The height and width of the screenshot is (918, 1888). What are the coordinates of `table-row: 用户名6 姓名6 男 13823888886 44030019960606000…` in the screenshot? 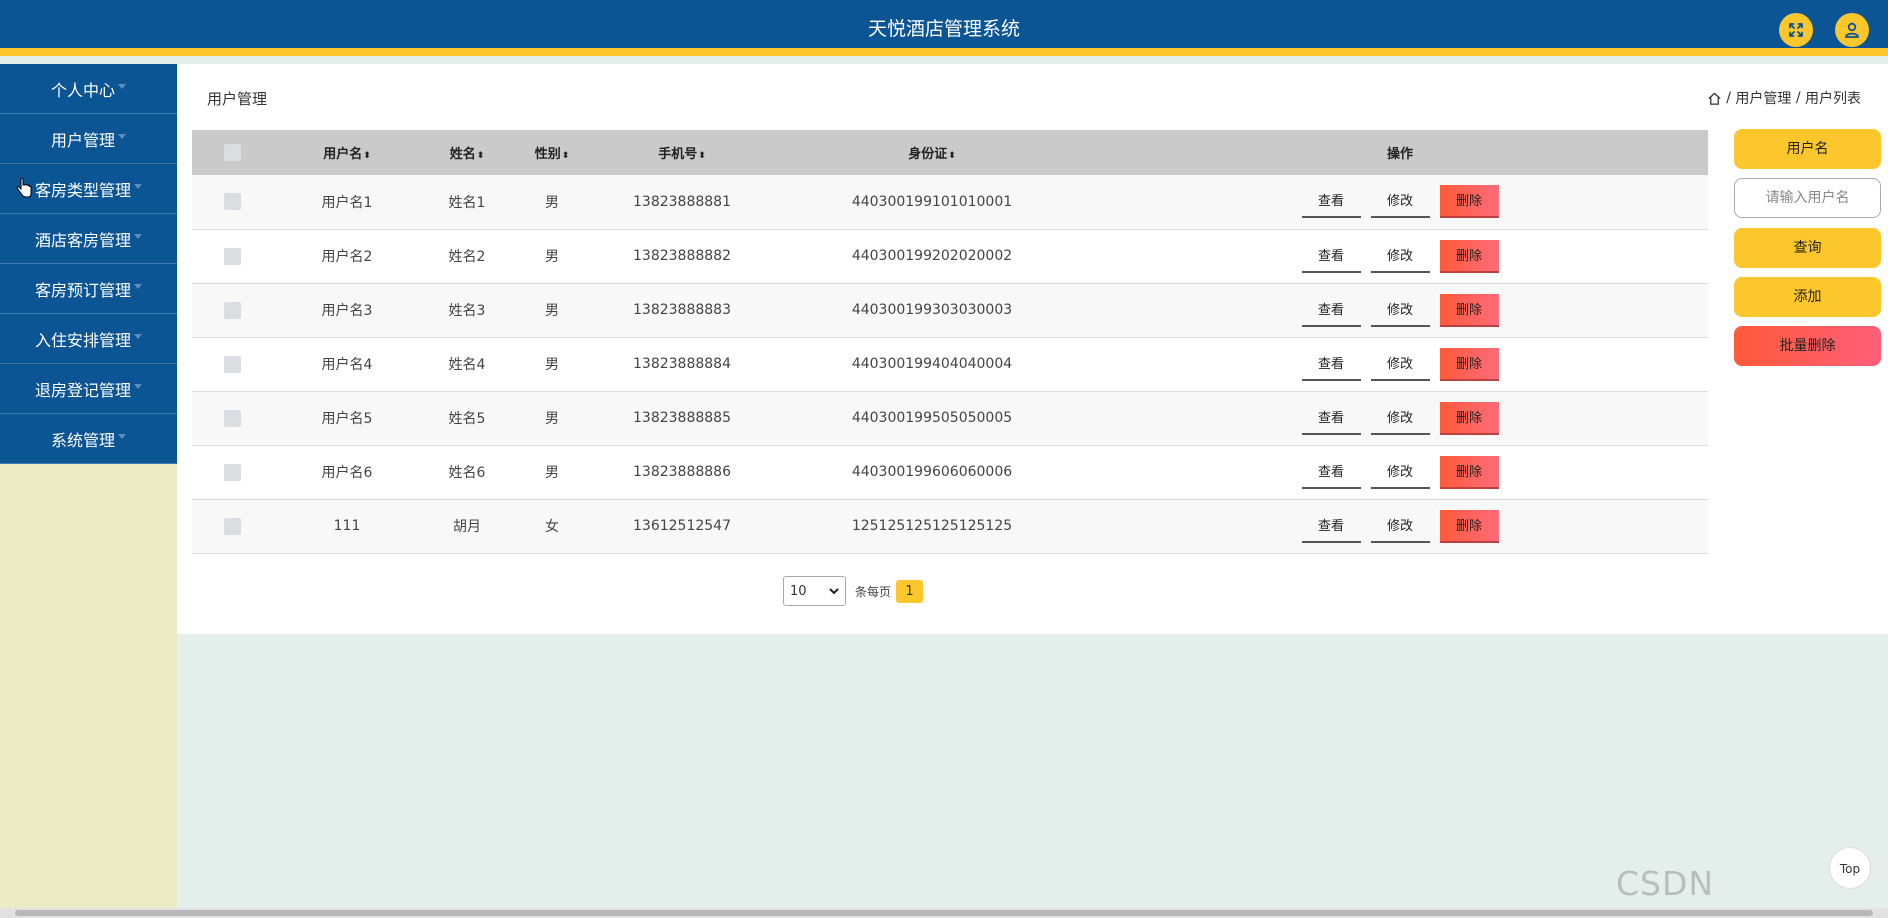 It's located at (950, 472).